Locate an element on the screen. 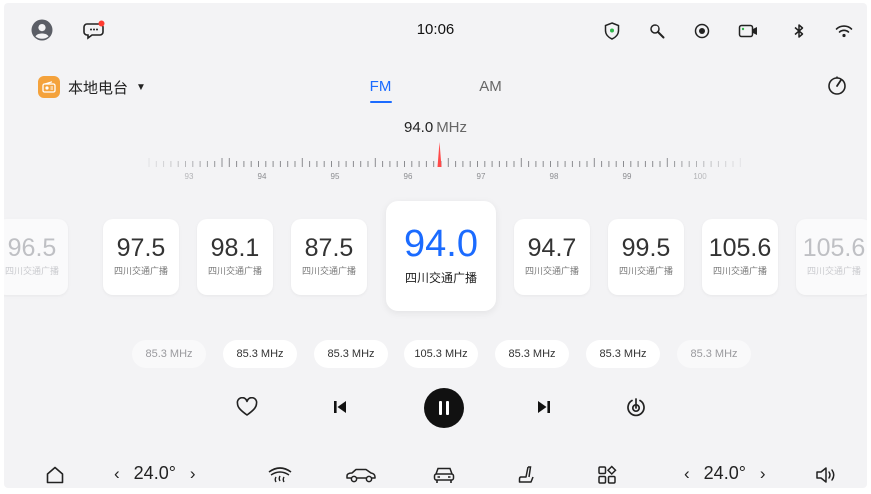  timer-icon is located at coordinates (837, 86).